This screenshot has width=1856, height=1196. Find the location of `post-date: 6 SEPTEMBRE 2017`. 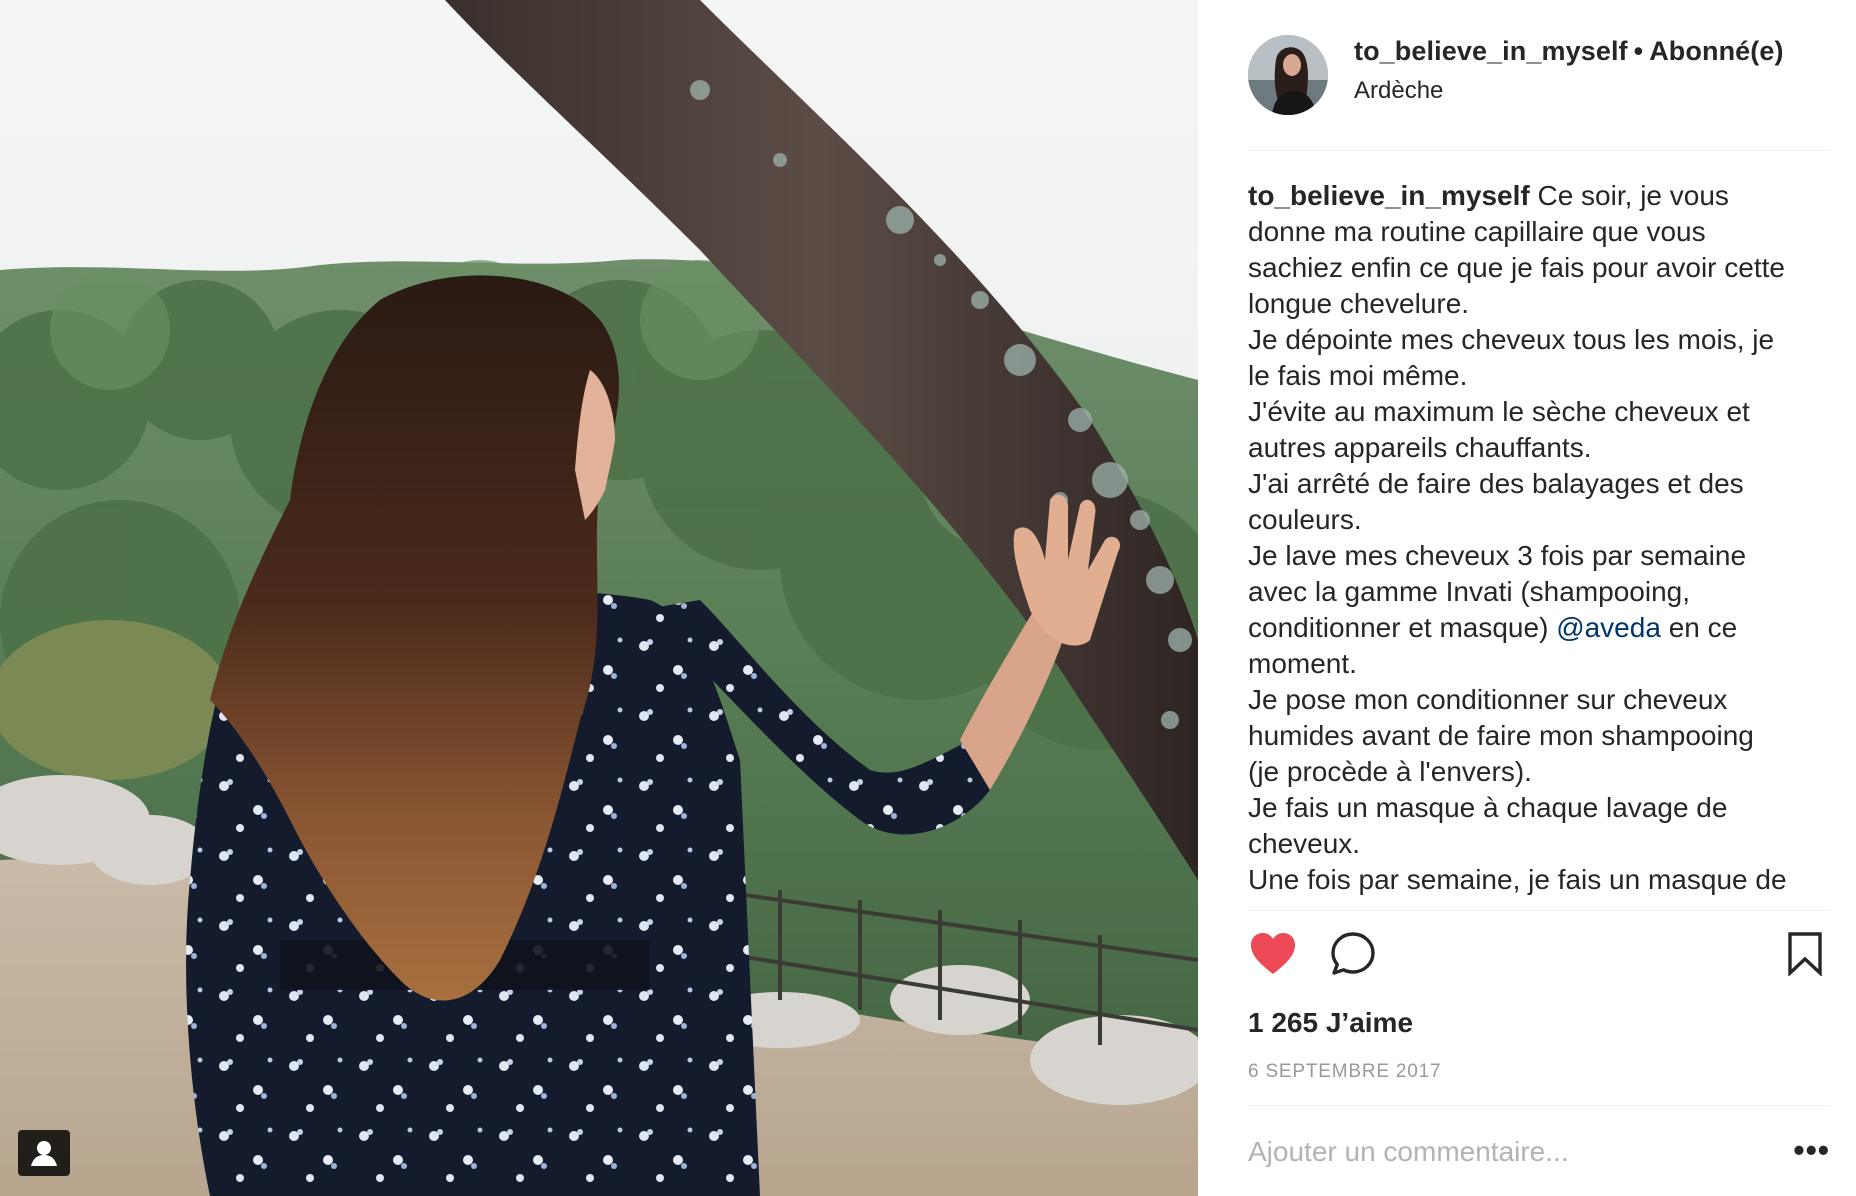

post-date: 6 SEPTEMBRE 2017 is located at coordinates (1539, 1083).